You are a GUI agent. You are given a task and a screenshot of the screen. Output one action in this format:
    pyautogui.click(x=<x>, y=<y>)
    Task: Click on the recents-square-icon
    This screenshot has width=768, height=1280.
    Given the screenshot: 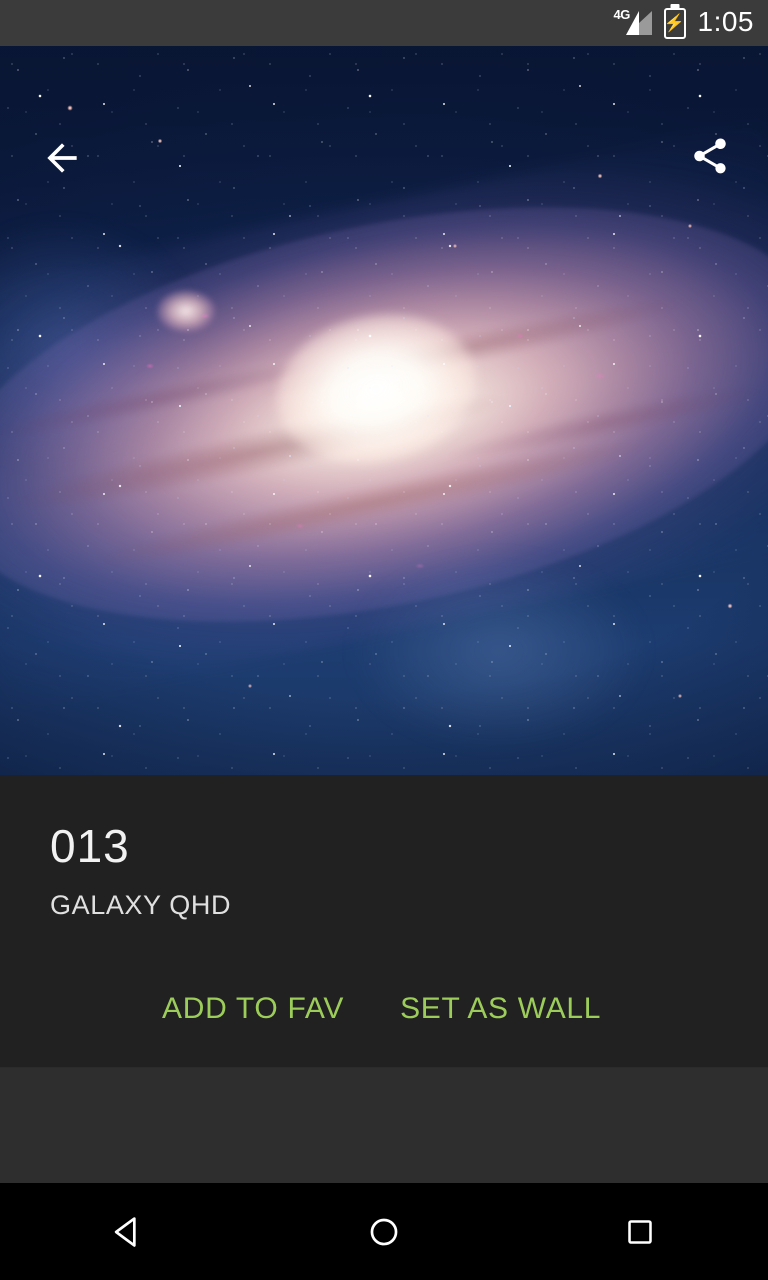 What is the action you would take?
    pyautogui.click(x=640, y=1231)
    